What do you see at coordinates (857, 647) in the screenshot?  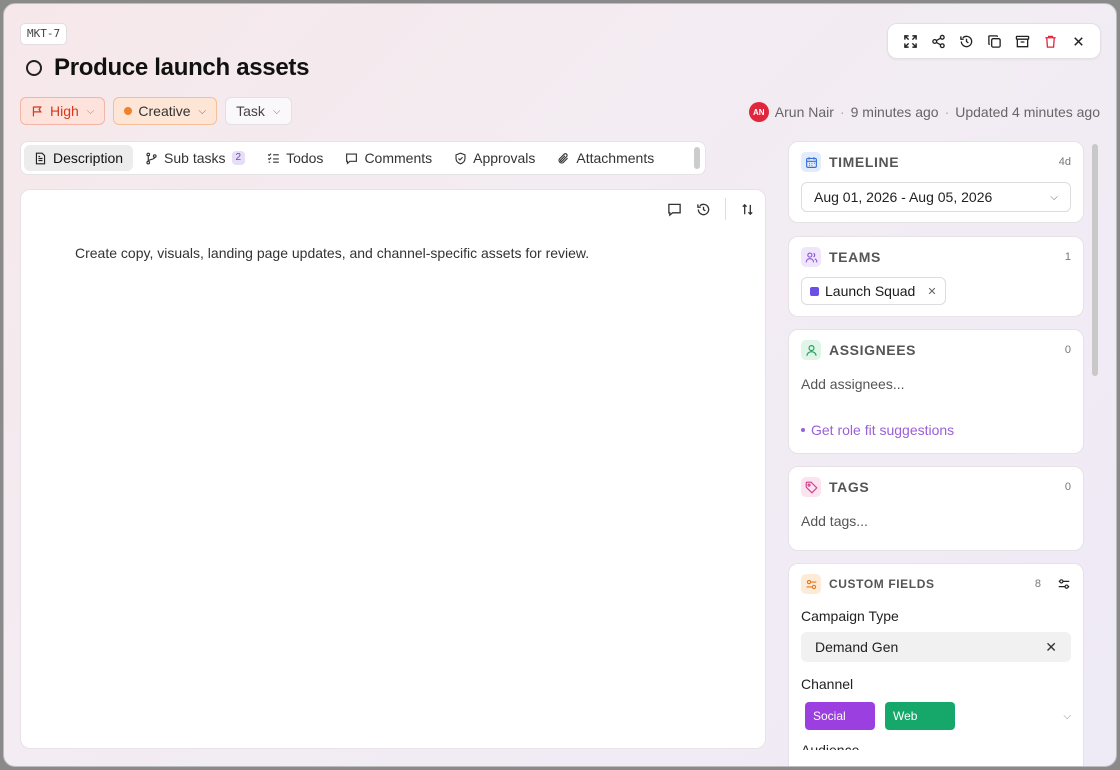 I see `campaign-type-value: Demand Gen` at bounding box center [857, 647].